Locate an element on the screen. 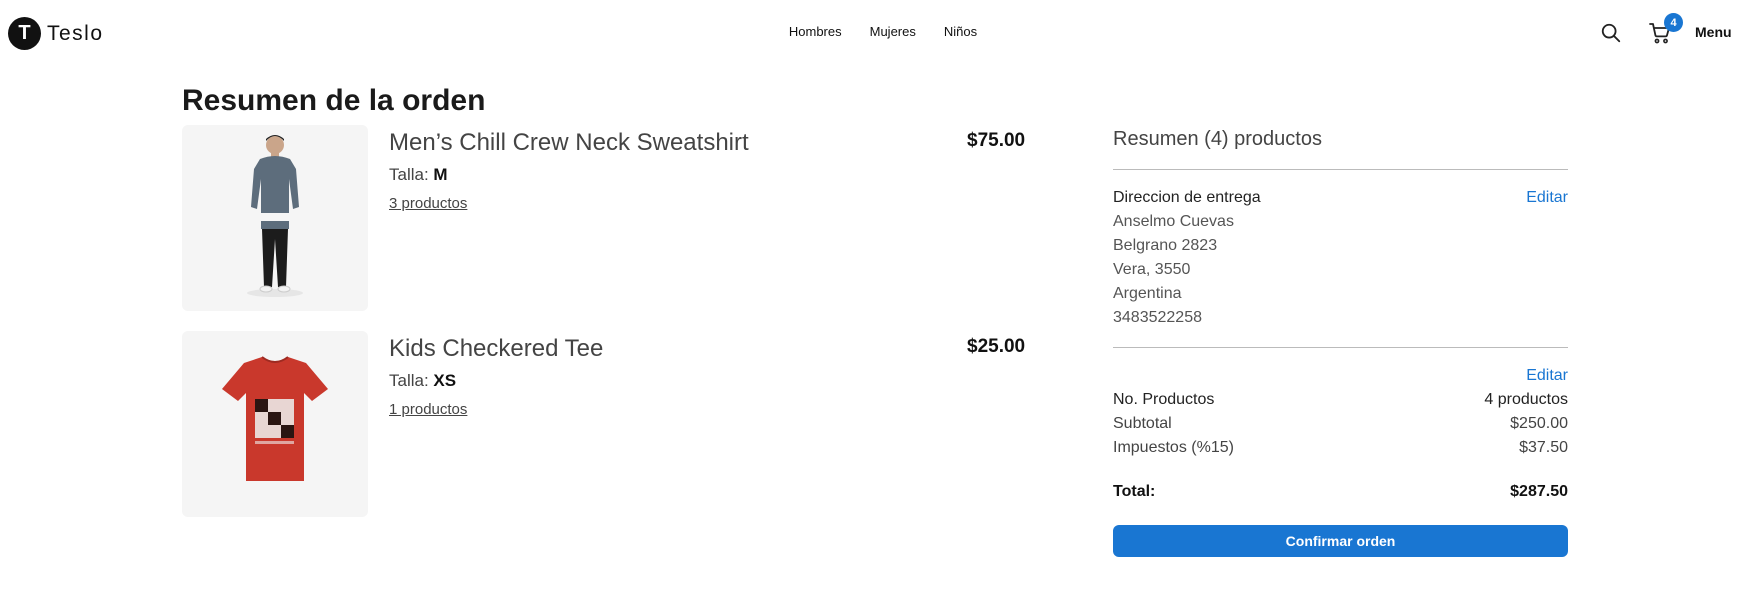  summary-row-subtotal: Subtotal $250.00 is located at coordinates (1340, 424).